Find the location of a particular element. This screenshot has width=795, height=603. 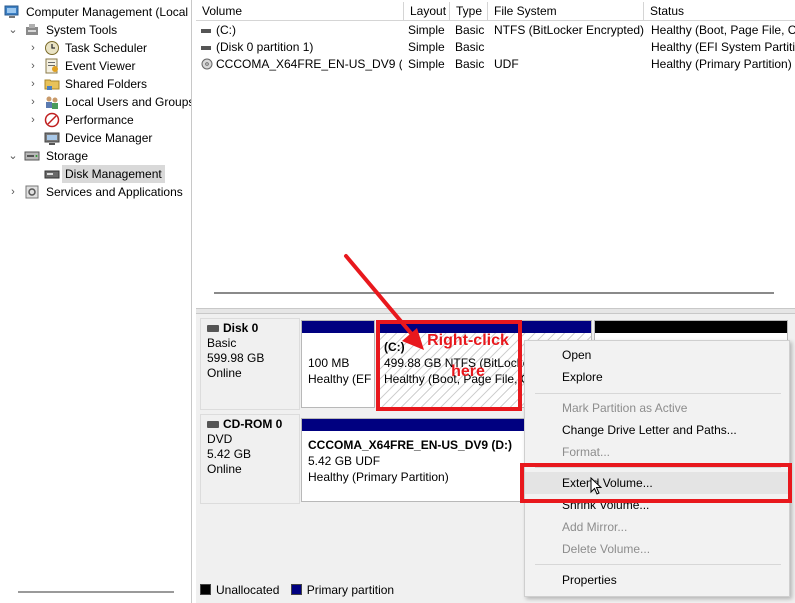

legend: Unallocated Primary partition is located at coordinates (297, 590).